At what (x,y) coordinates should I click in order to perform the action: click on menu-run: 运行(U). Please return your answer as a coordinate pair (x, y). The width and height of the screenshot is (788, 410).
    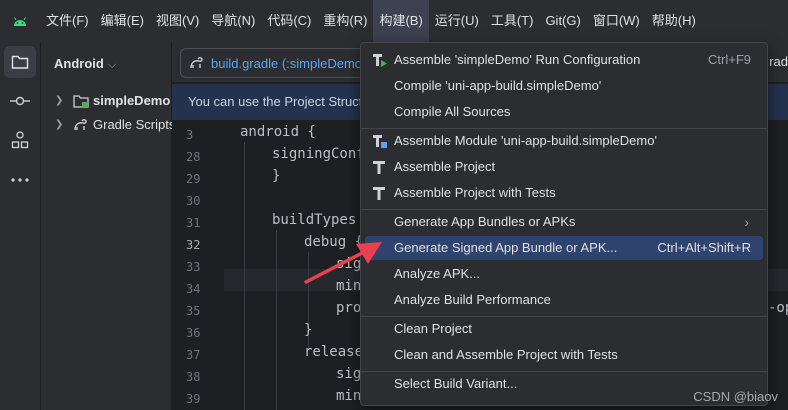
    Looking at the image, I should click on (457, 21).